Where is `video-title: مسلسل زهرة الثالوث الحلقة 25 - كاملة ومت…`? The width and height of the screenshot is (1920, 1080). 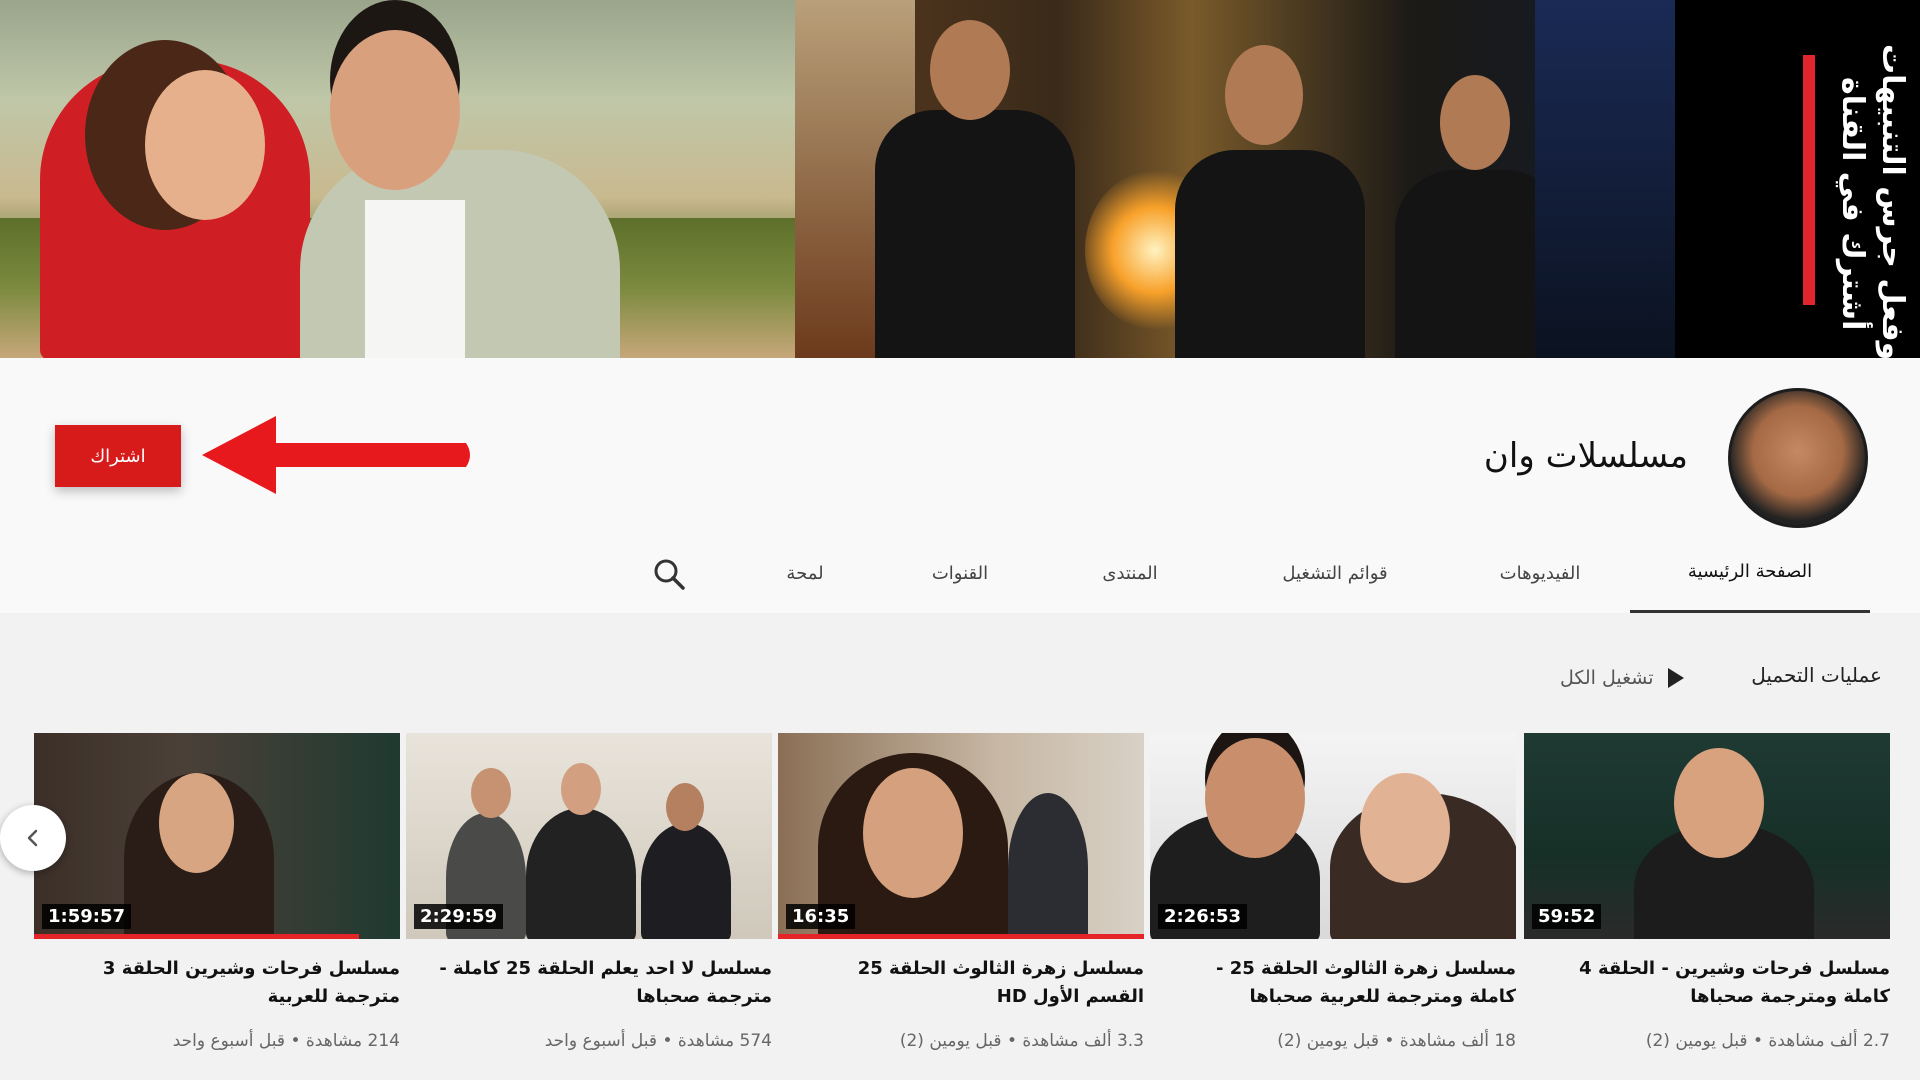
video-title: مسلسل زهرة الثالوث الحلقة 25 - كاملة ومت… is located at coordinates (1341, 983).